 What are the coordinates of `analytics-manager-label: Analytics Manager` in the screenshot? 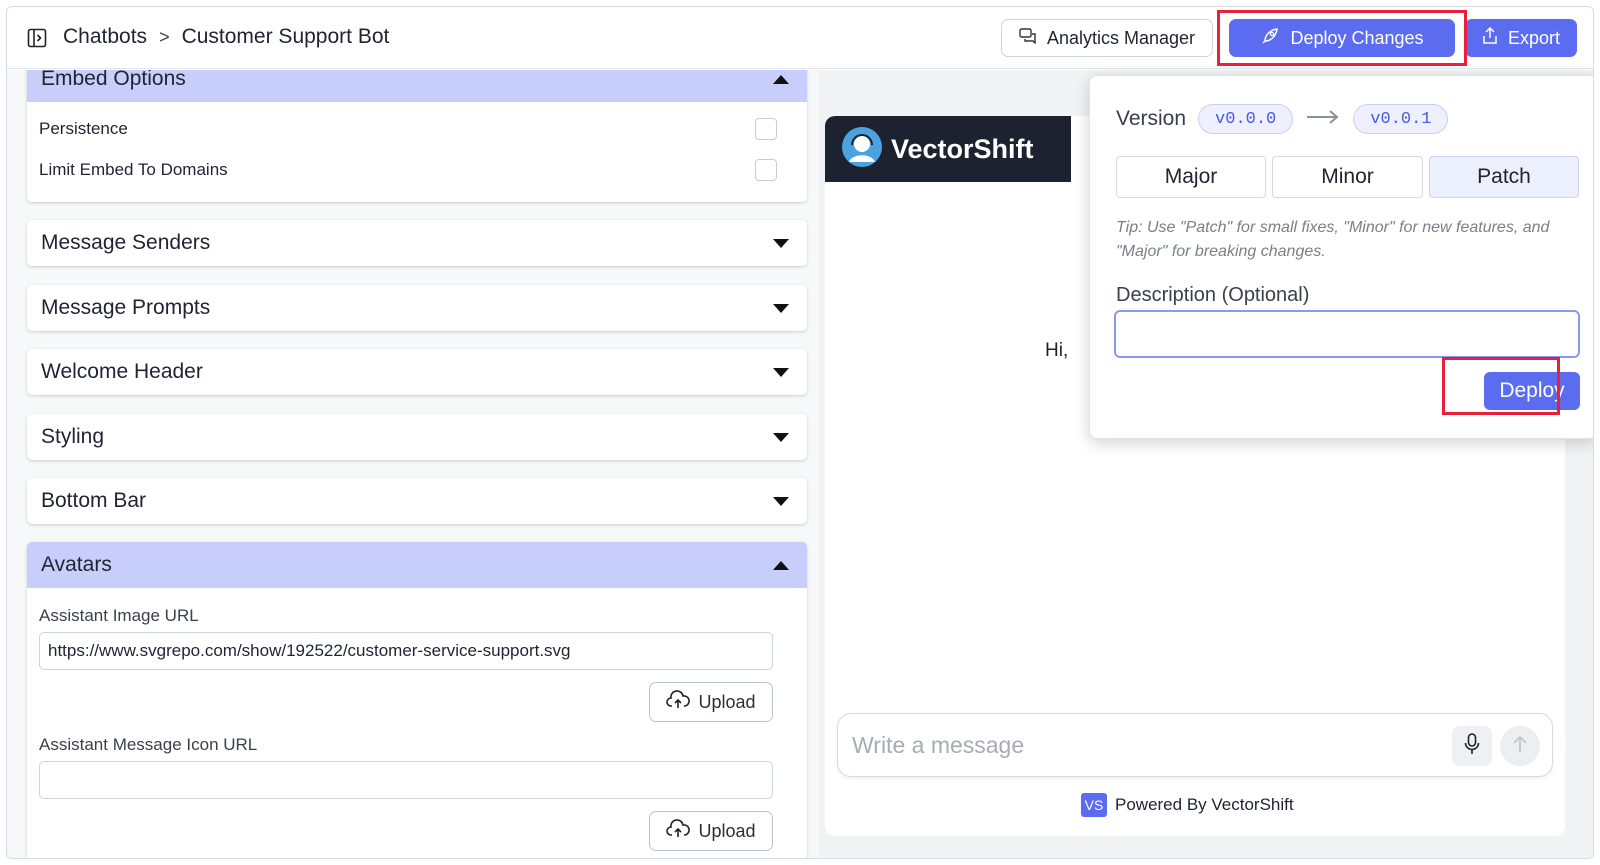 It's located at (1121, 37).